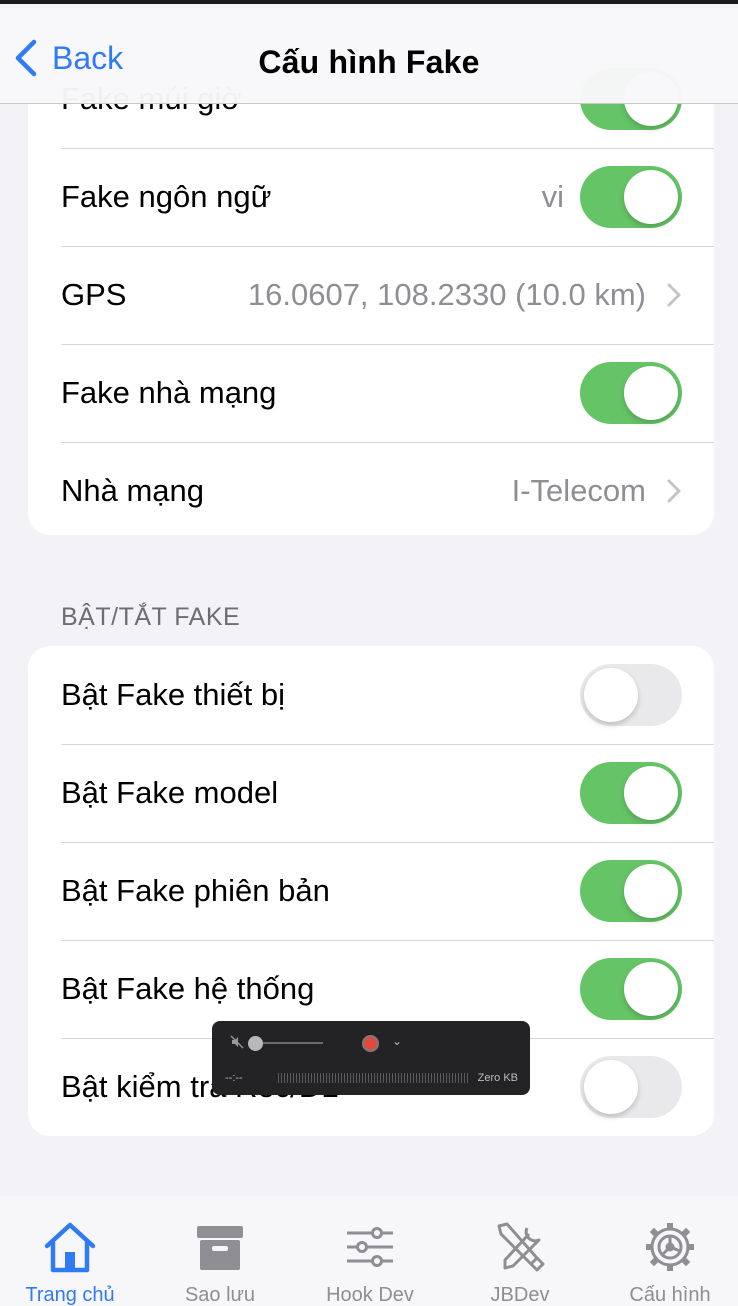 The height and width of the screenshot is (1306, 738). Describe the element at coordinates (369, 62) in the screenshot. I see `page-title: Cấu hình Fake` at that location.